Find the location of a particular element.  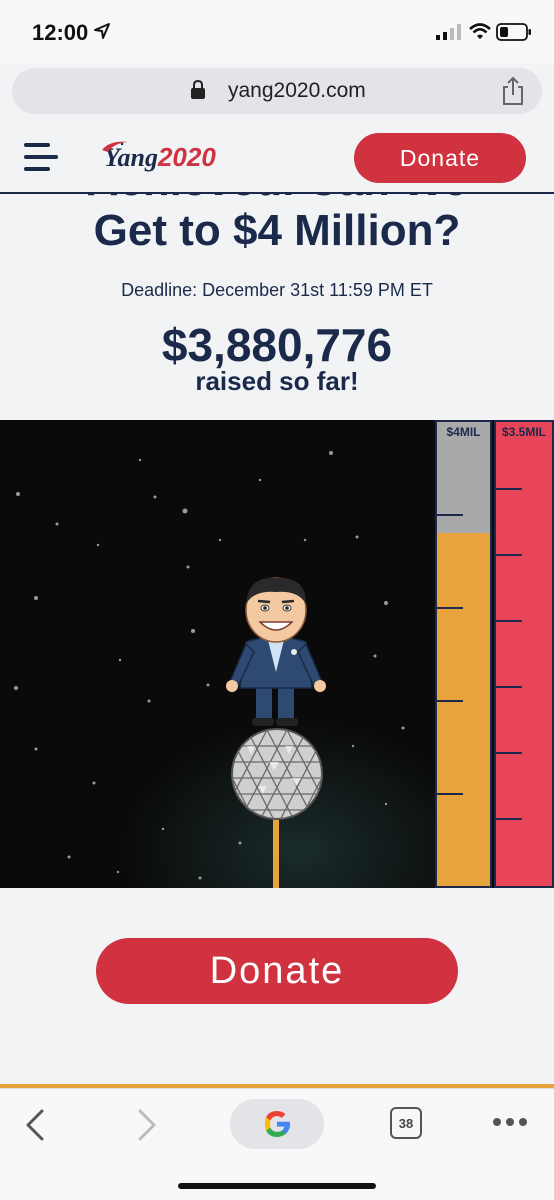

site-header: Yang2020 Donate is located at coordinates (277, 158).